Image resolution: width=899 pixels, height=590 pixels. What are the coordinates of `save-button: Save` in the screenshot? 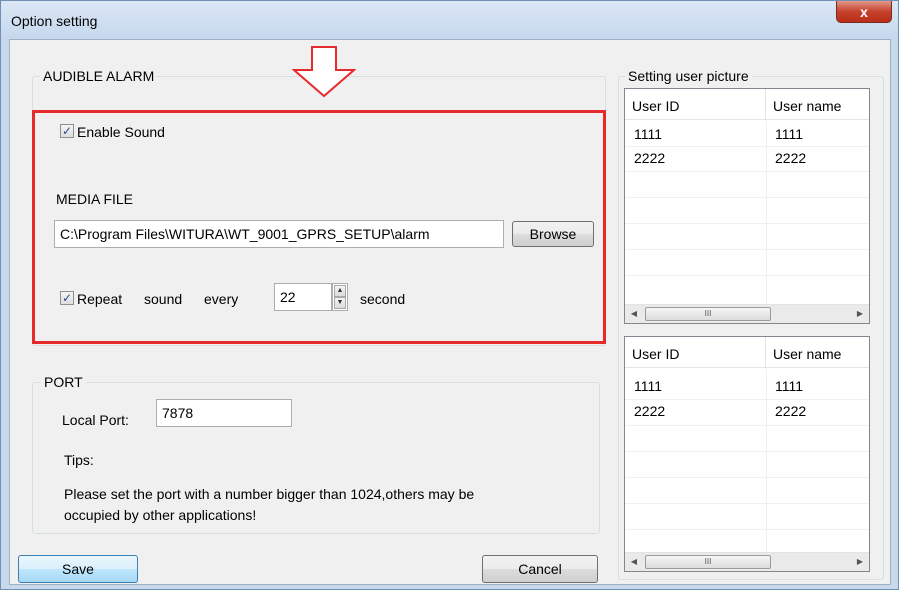 It's located at (78, 569).